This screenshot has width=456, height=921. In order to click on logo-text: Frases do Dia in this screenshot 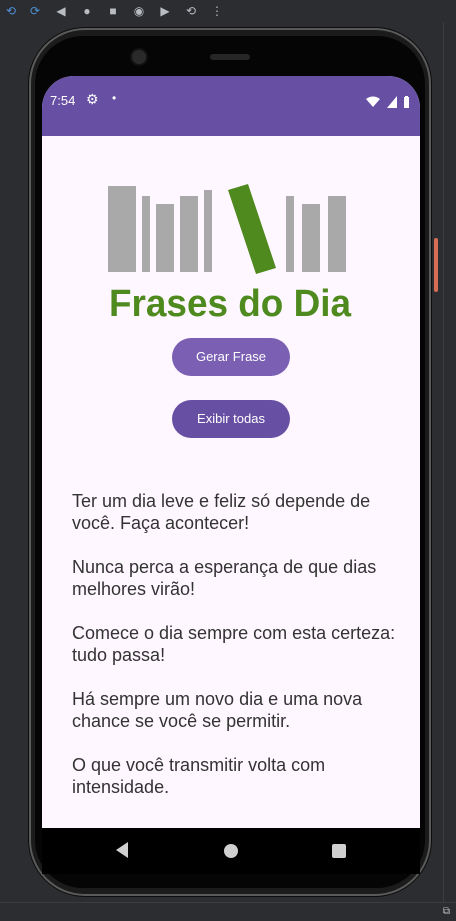, I will do `click(230, 302)`.